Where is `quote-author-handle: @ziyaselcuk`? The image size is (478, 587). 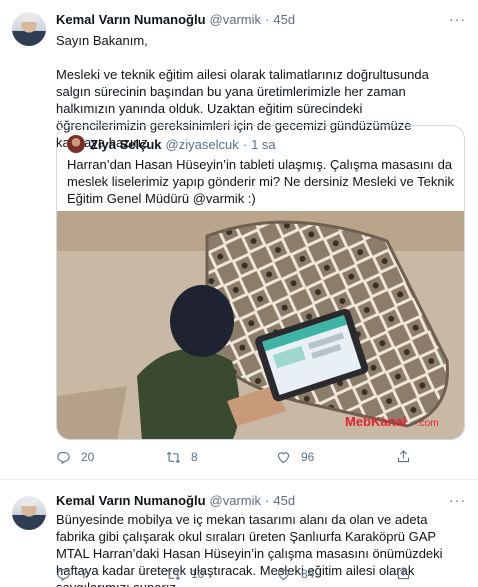 quote-author-handle: @ziyaselcuk is located at coordinates (202, 144).